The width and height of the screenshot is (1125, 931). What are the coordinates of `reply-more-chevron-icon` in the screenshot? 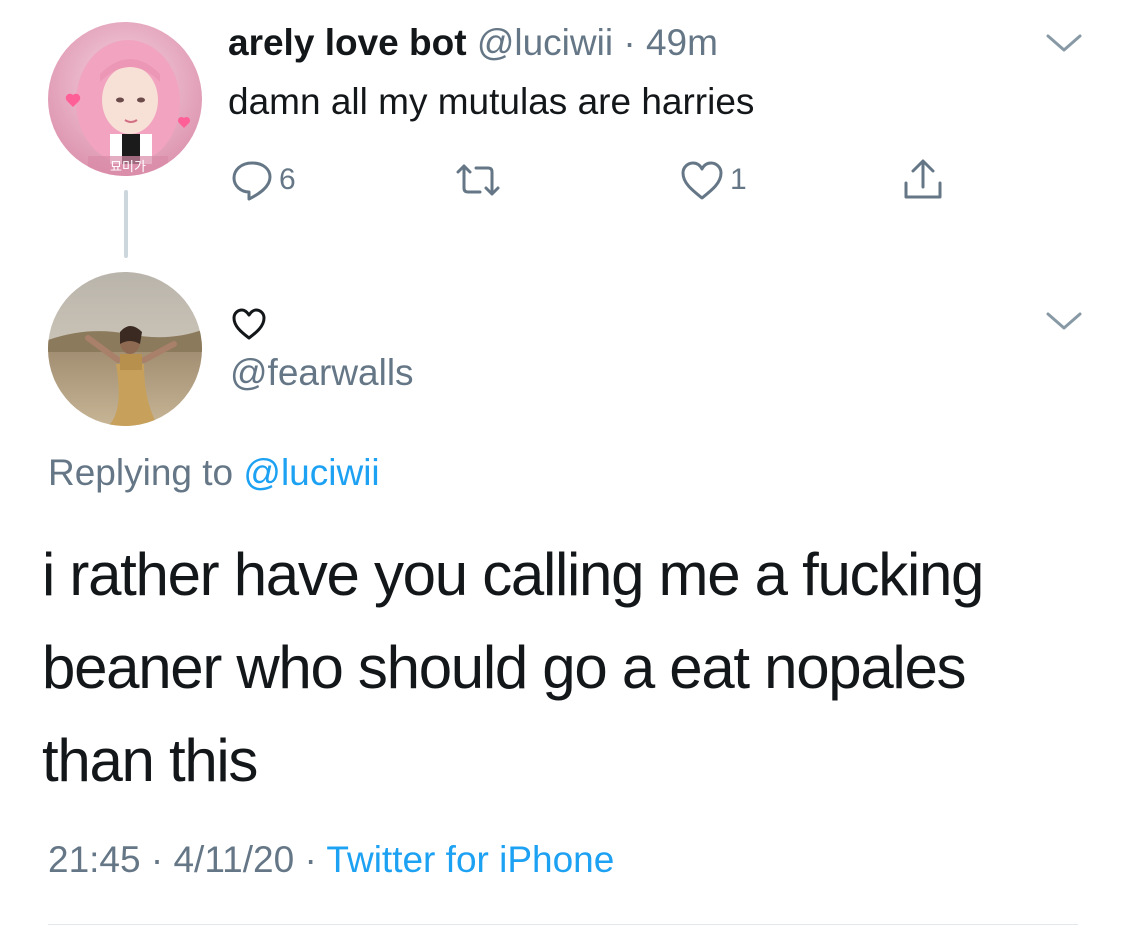 It's located at (1064, 322).